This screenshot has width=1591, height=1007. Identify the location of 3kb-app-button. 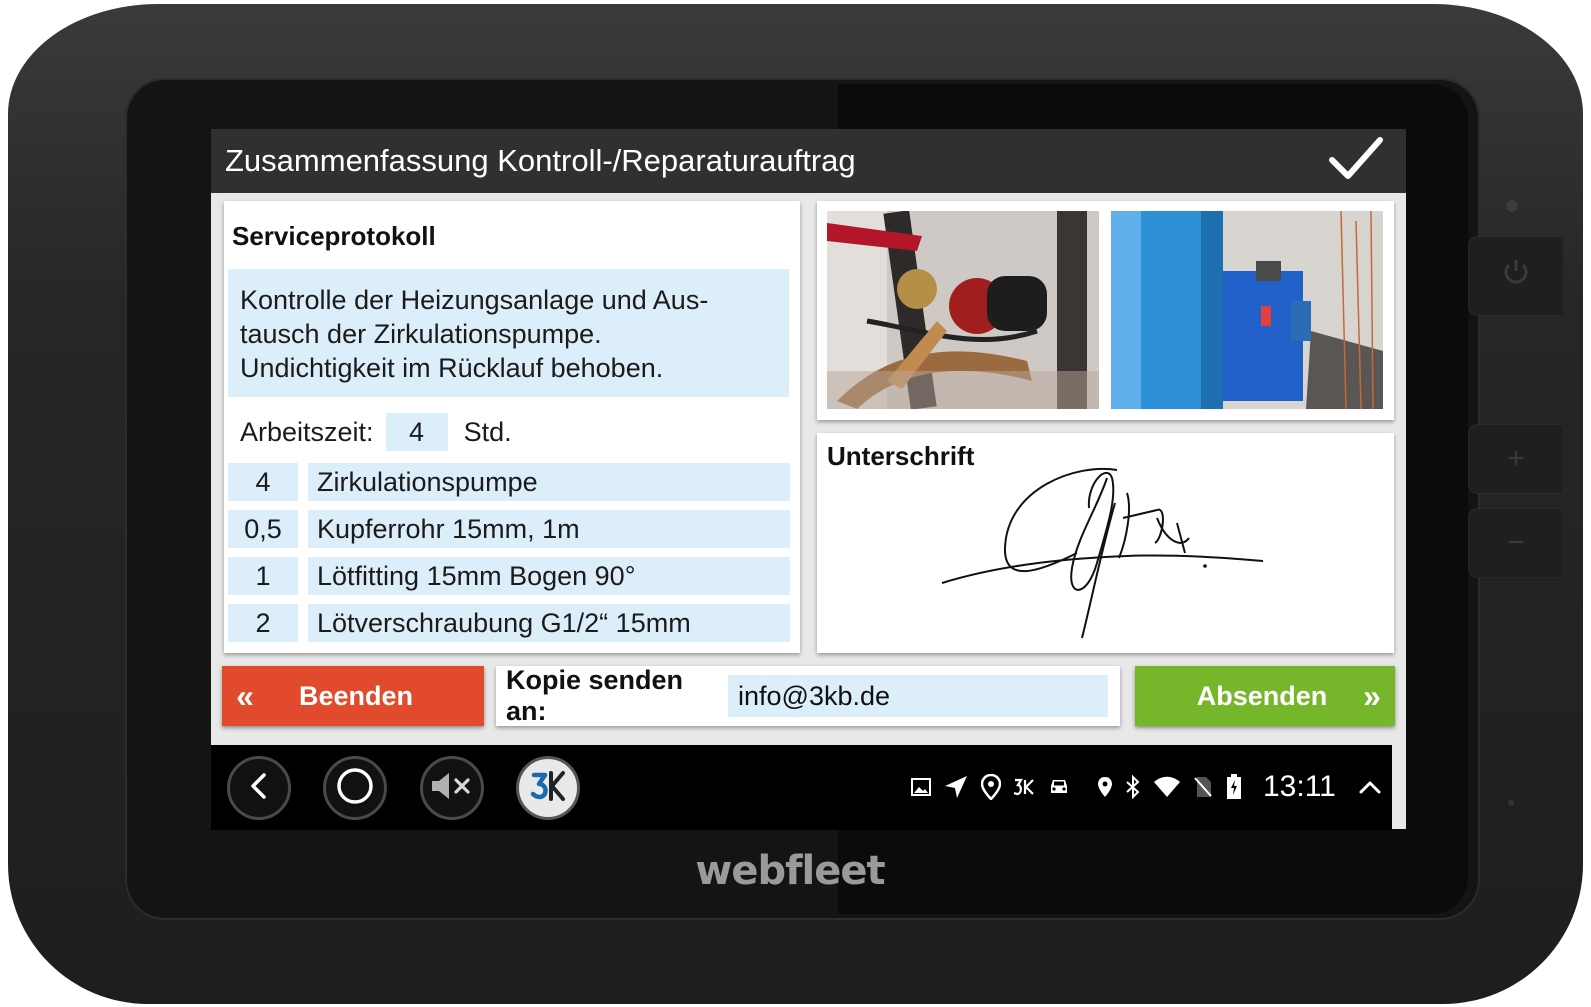
(548, 788).